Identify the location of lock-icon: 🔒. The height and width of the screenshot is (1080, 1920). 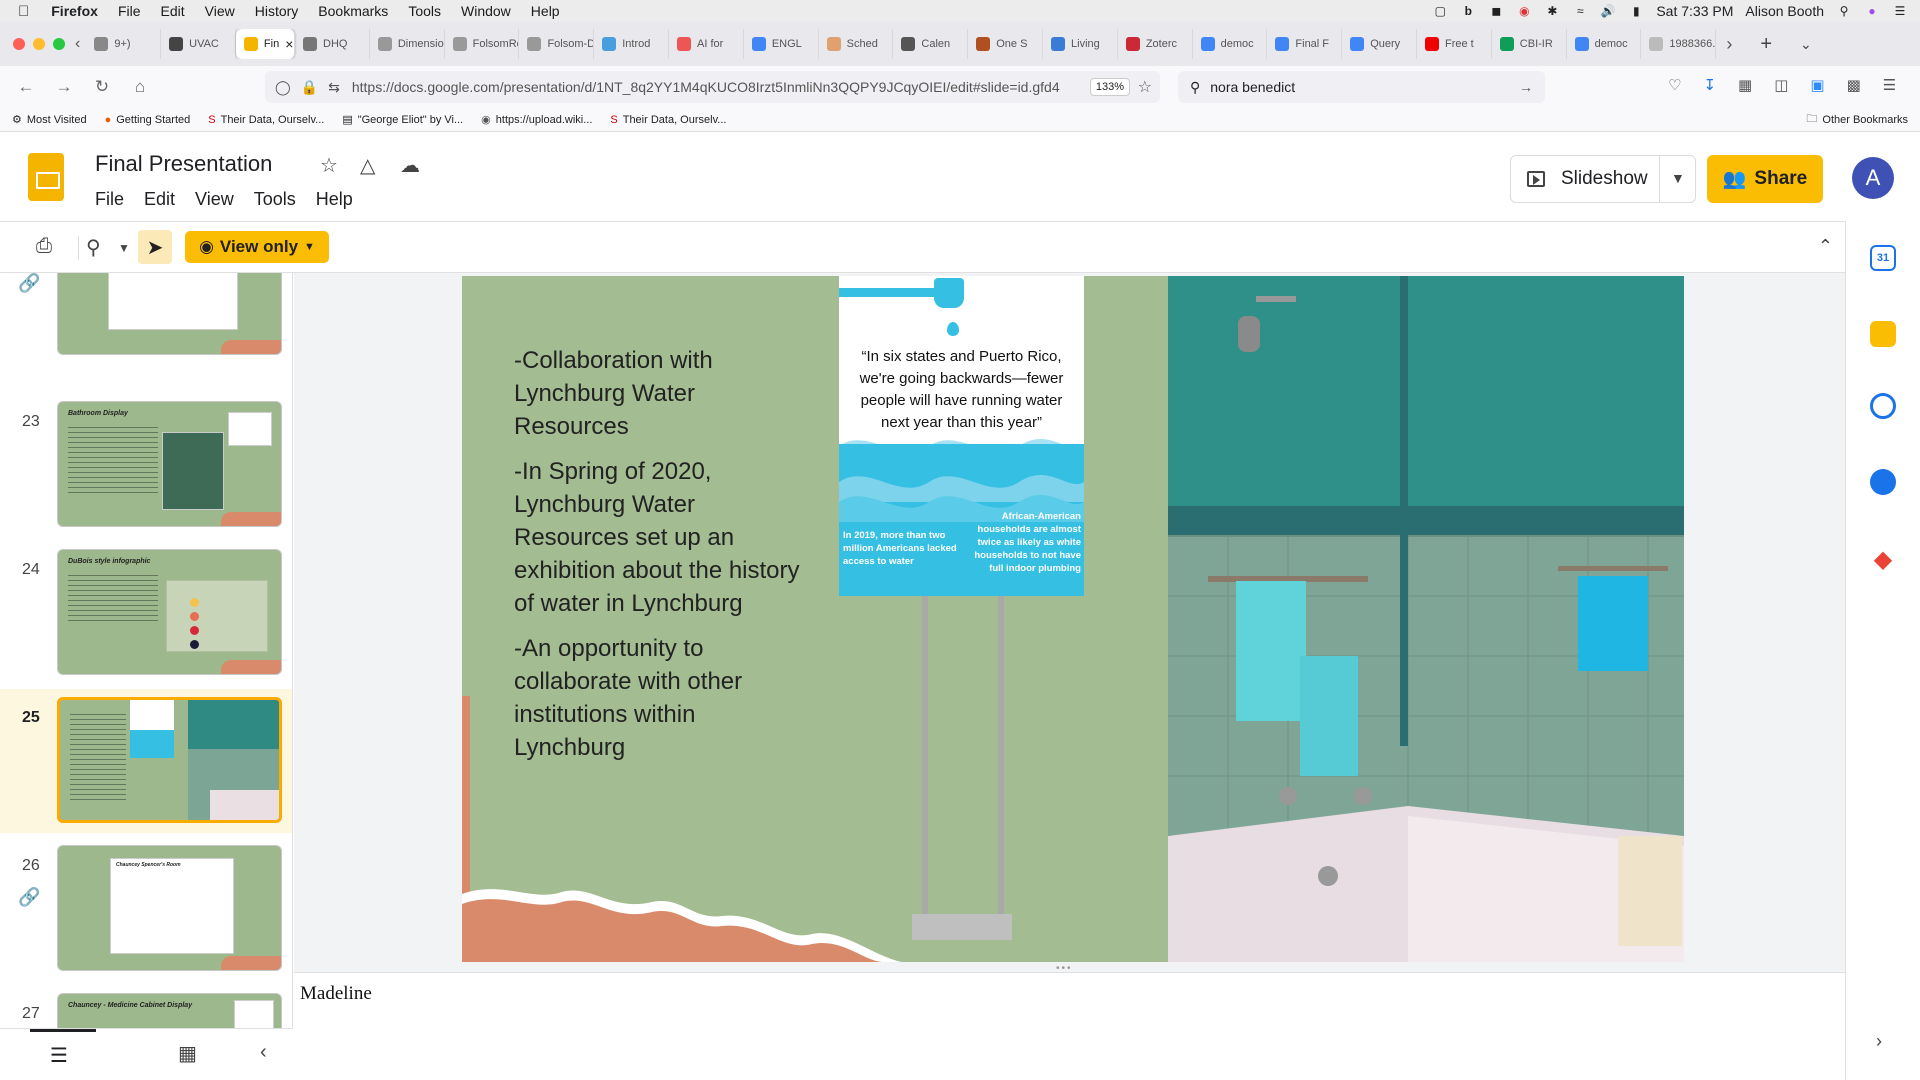
(309, 87).